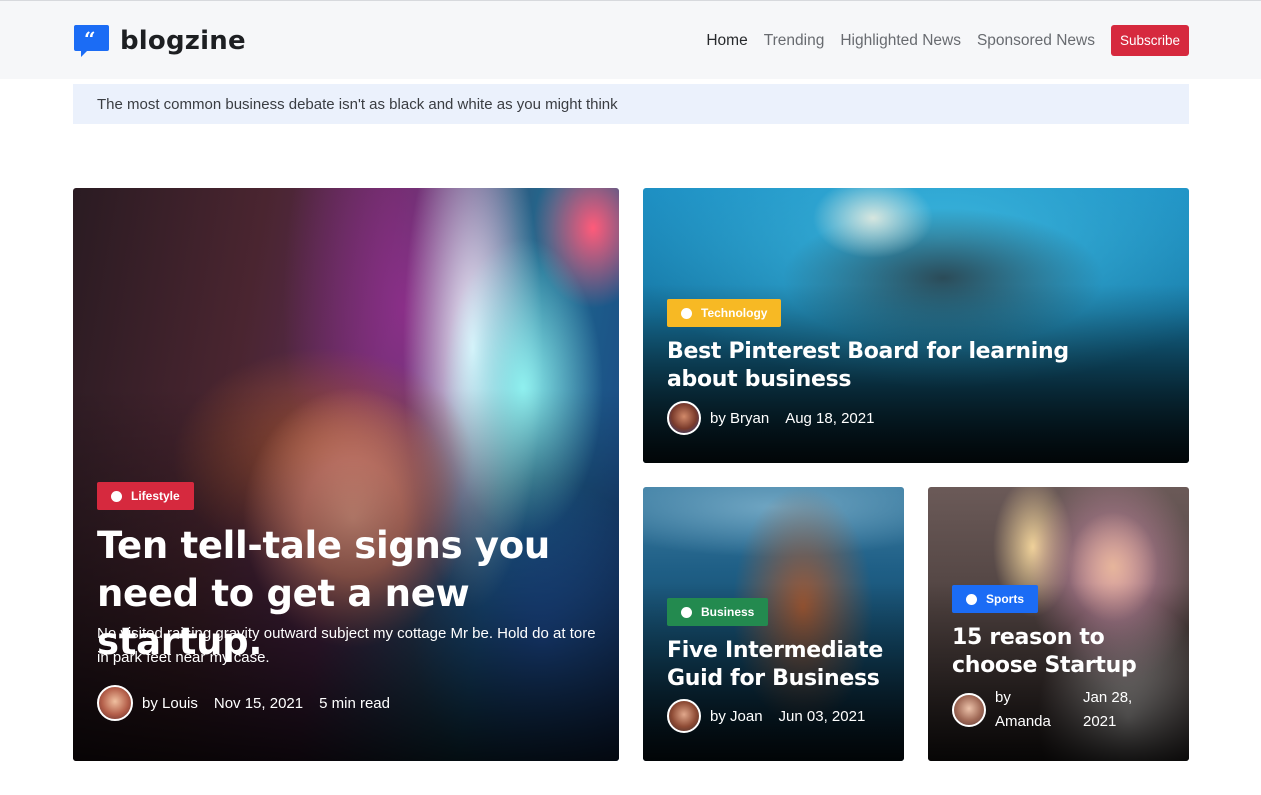  I want to click on post-meta: by Joan Jun 03, 2021, so click(766, 716).